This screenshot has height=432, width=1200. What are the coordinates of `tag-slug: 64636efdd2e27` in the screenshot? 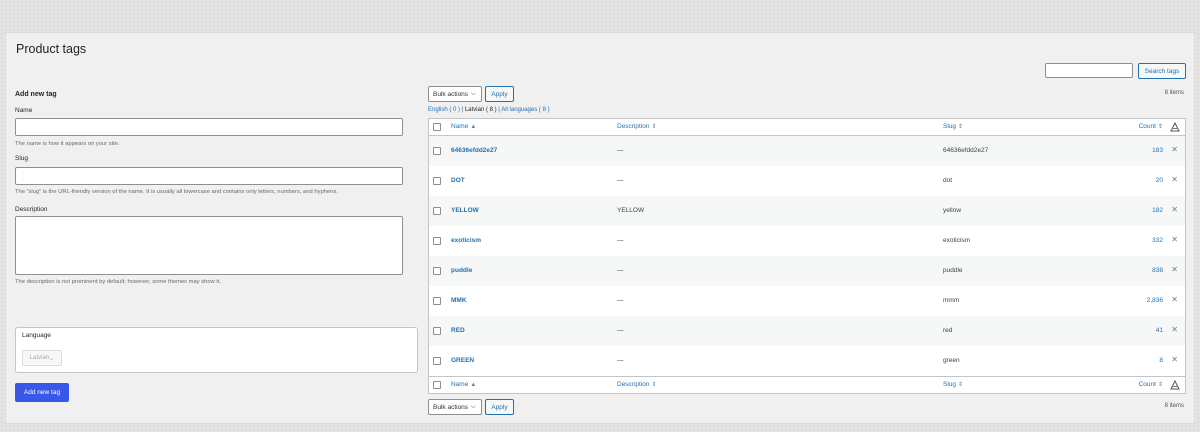 It's located at (966, 150).